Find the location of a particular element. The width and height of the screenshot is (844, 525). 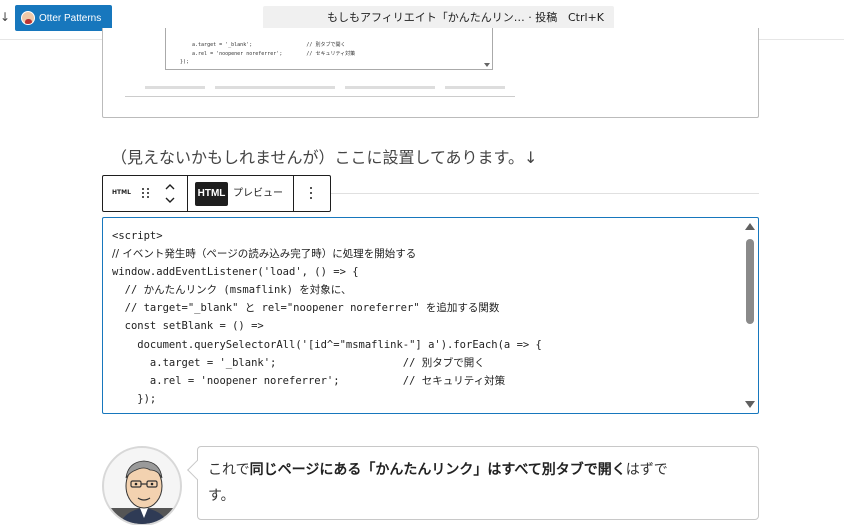

speech-balloon: これで同じページにある「かんたんリンク」はすべて別タブで開くはずで す。 is located at coordinates (478, 483).